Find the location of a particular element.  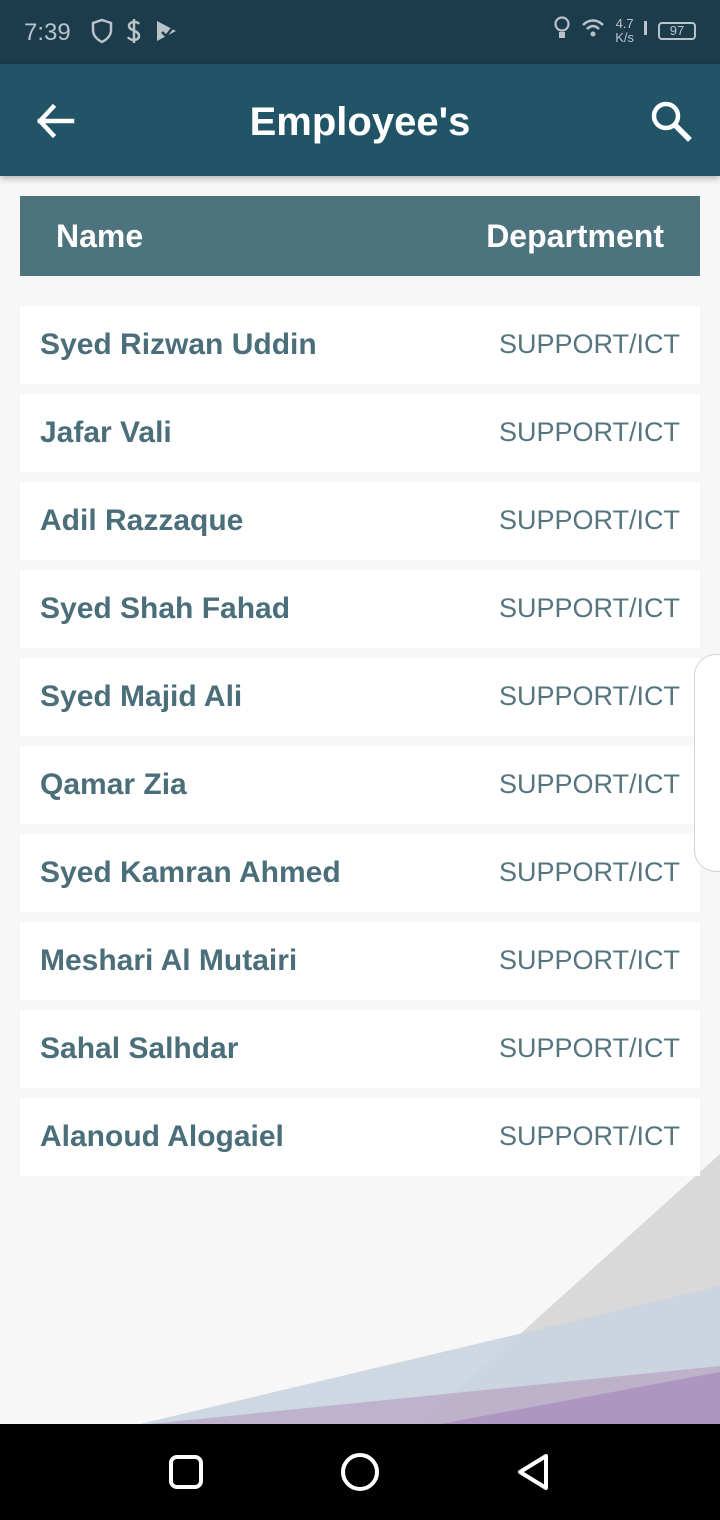

table-row: Jafar Vali SUPPORT/ICT is located at coordinates (360, 433).